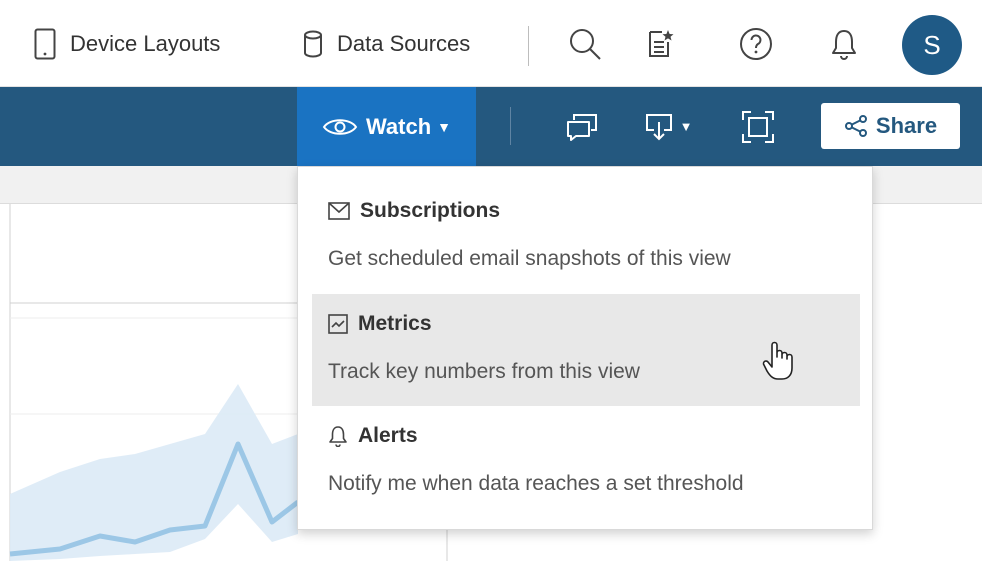 This screenshot has width=982, height=561. I want to click on data-sources-button: Data Sources, so click(386, 43).